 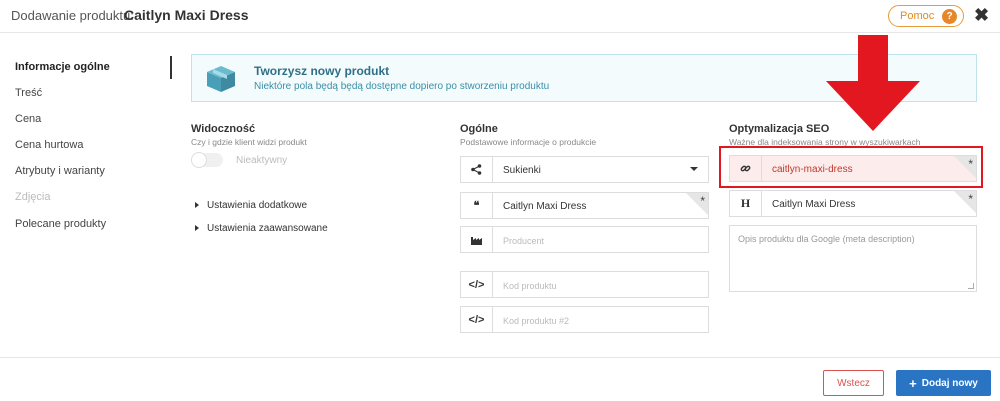 I want to click on seo-heading-field: H Caitlyn Maxi Dress *, so click(x=853, y=203).